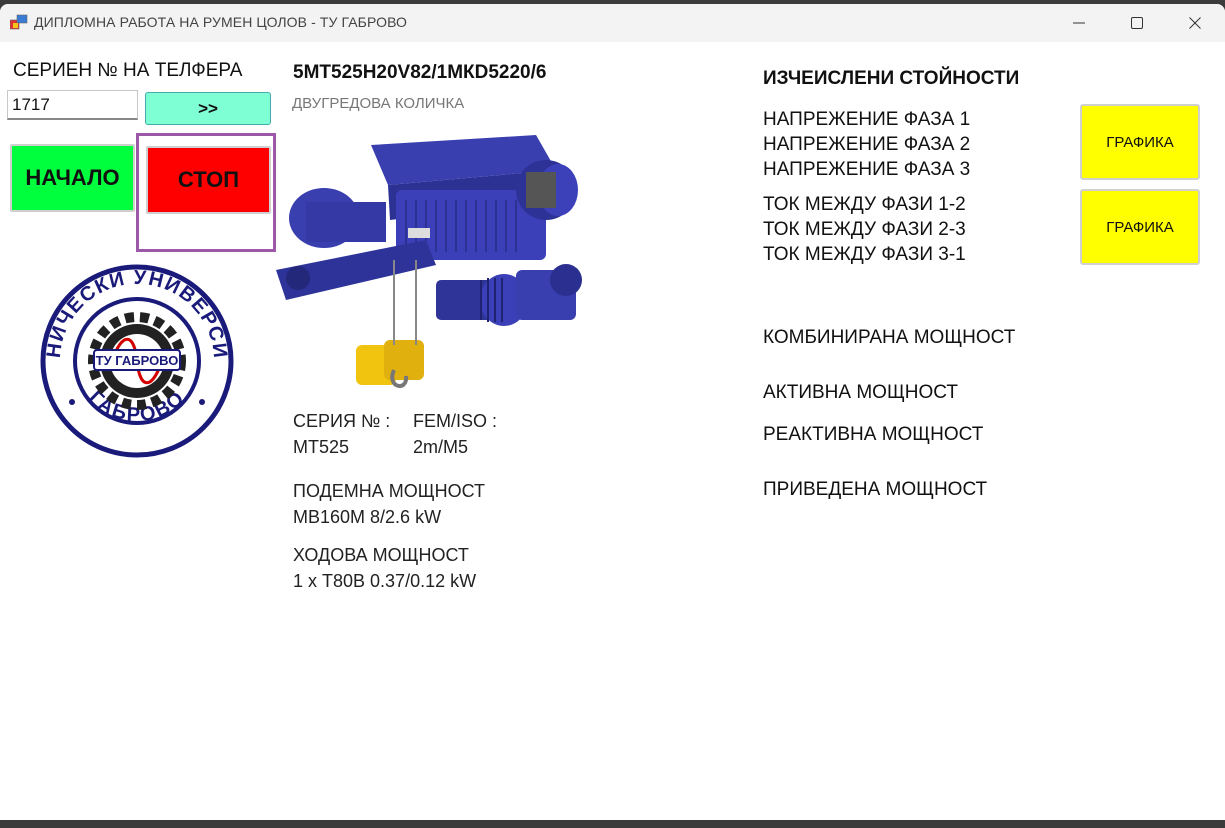  What do you see at coordinates (378, 103) in the screenshot?
I see `model-subtitle: ДВУГРЕДОВА КОЛИЧКА` at bounding box center [378, 103].